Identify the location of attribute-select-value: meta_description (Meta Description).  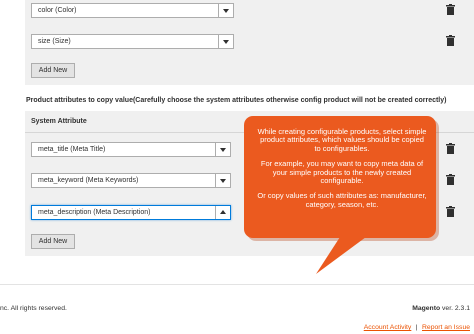
(94, 212).